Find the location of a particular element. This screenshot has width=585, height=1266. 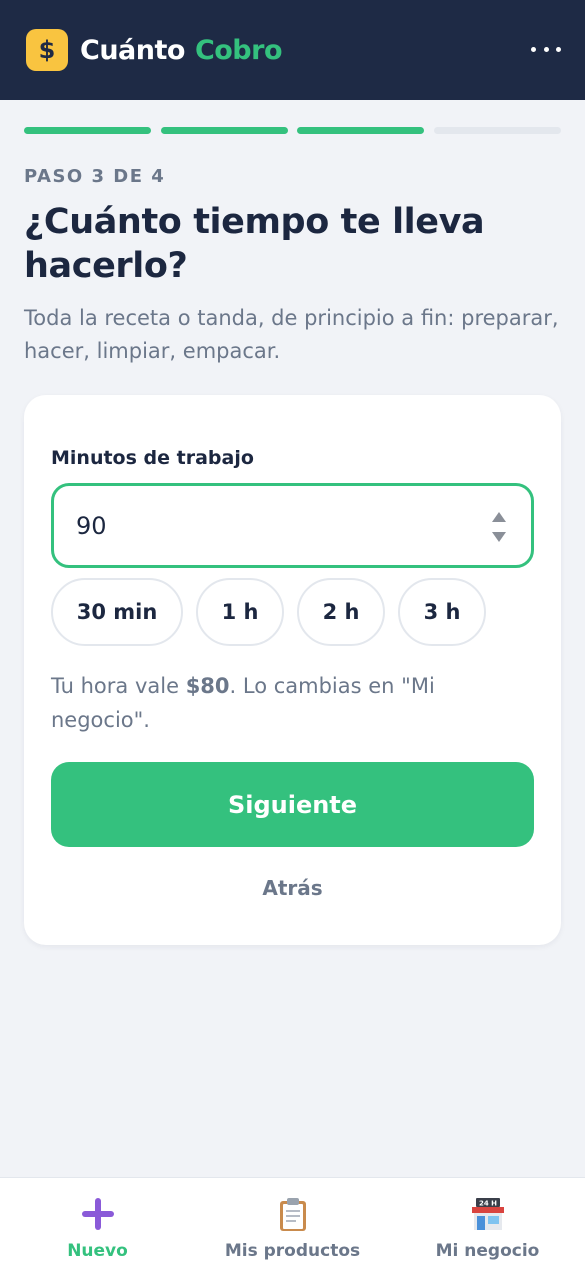

stepper-up-icon is located at coordinates (499, 517).